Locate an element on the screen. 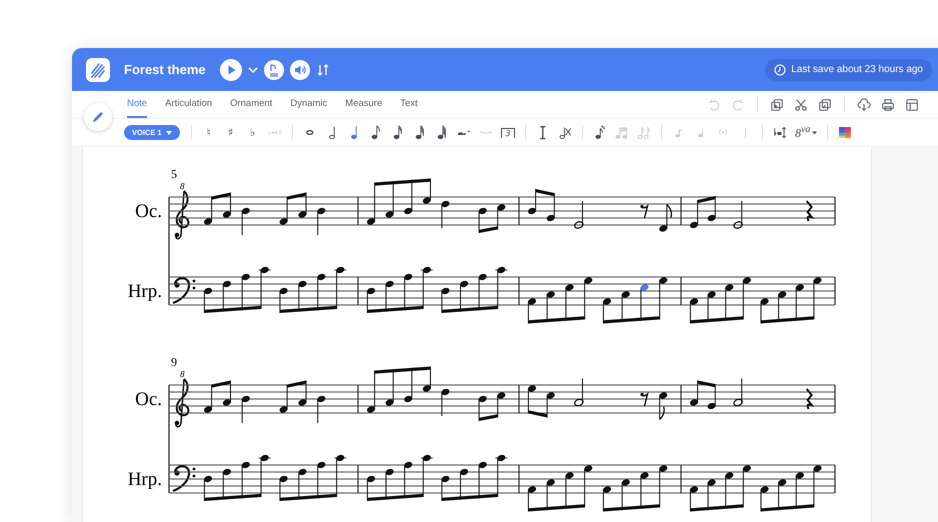 This screenshot has height=522, width=938. playback-menu-button is located at coordinates (253, 69).